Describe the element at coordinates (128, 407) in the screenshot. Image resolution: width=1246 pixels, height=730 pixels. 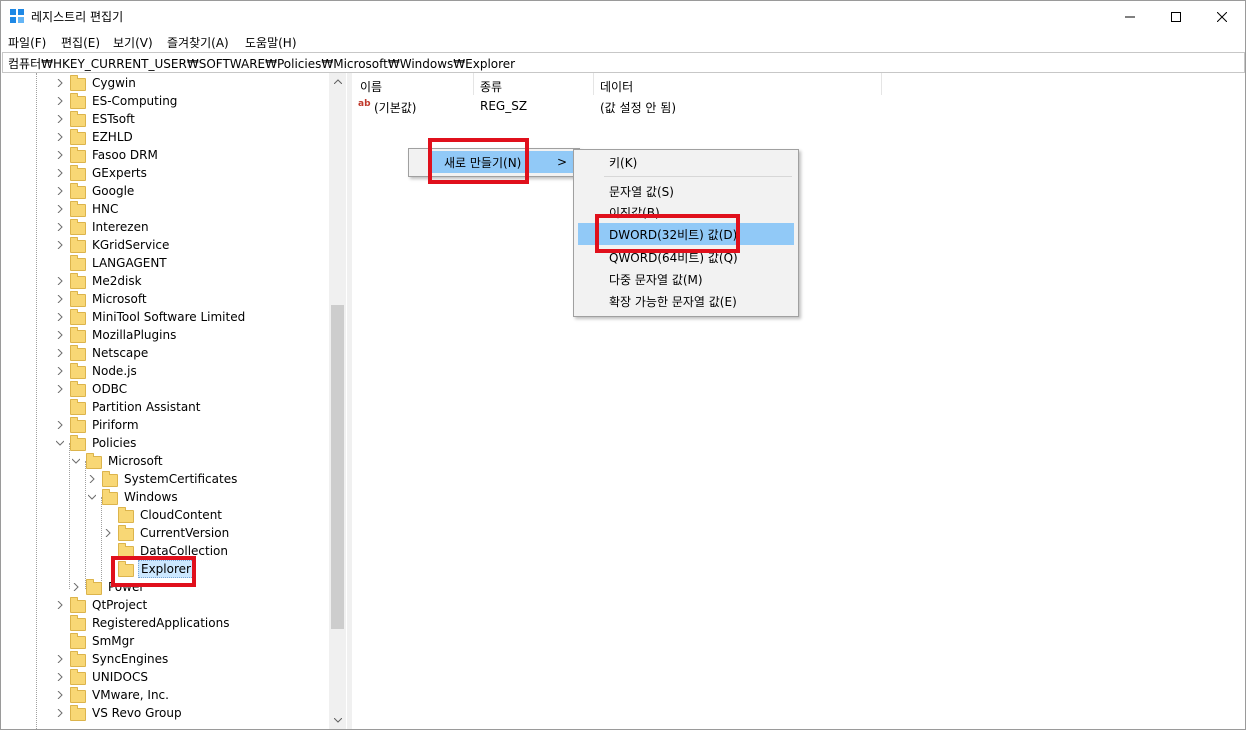
I see `tree-item: Partition Assistant` at that location.